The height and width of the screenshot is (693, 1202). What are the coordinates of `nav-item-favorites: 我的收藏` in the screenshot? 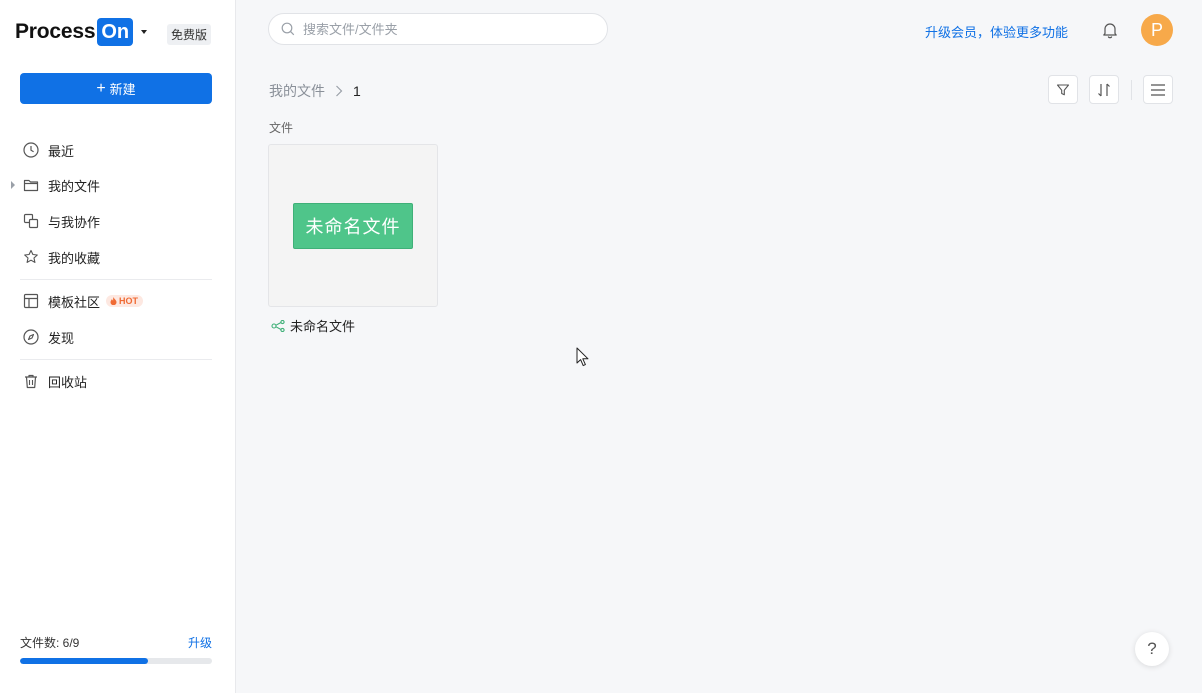 It's located at (116, 257).